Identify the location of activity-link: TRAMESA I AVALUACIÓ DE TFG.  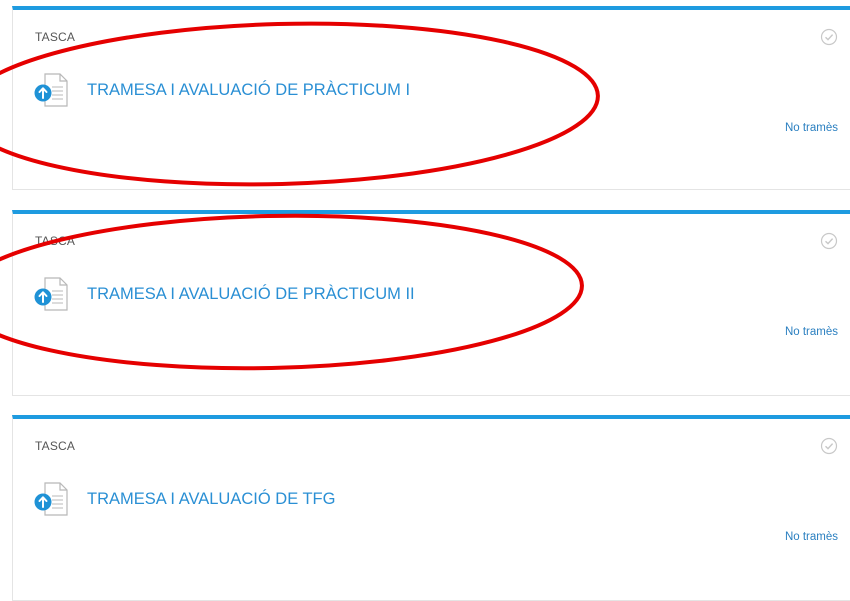
(184, 499).